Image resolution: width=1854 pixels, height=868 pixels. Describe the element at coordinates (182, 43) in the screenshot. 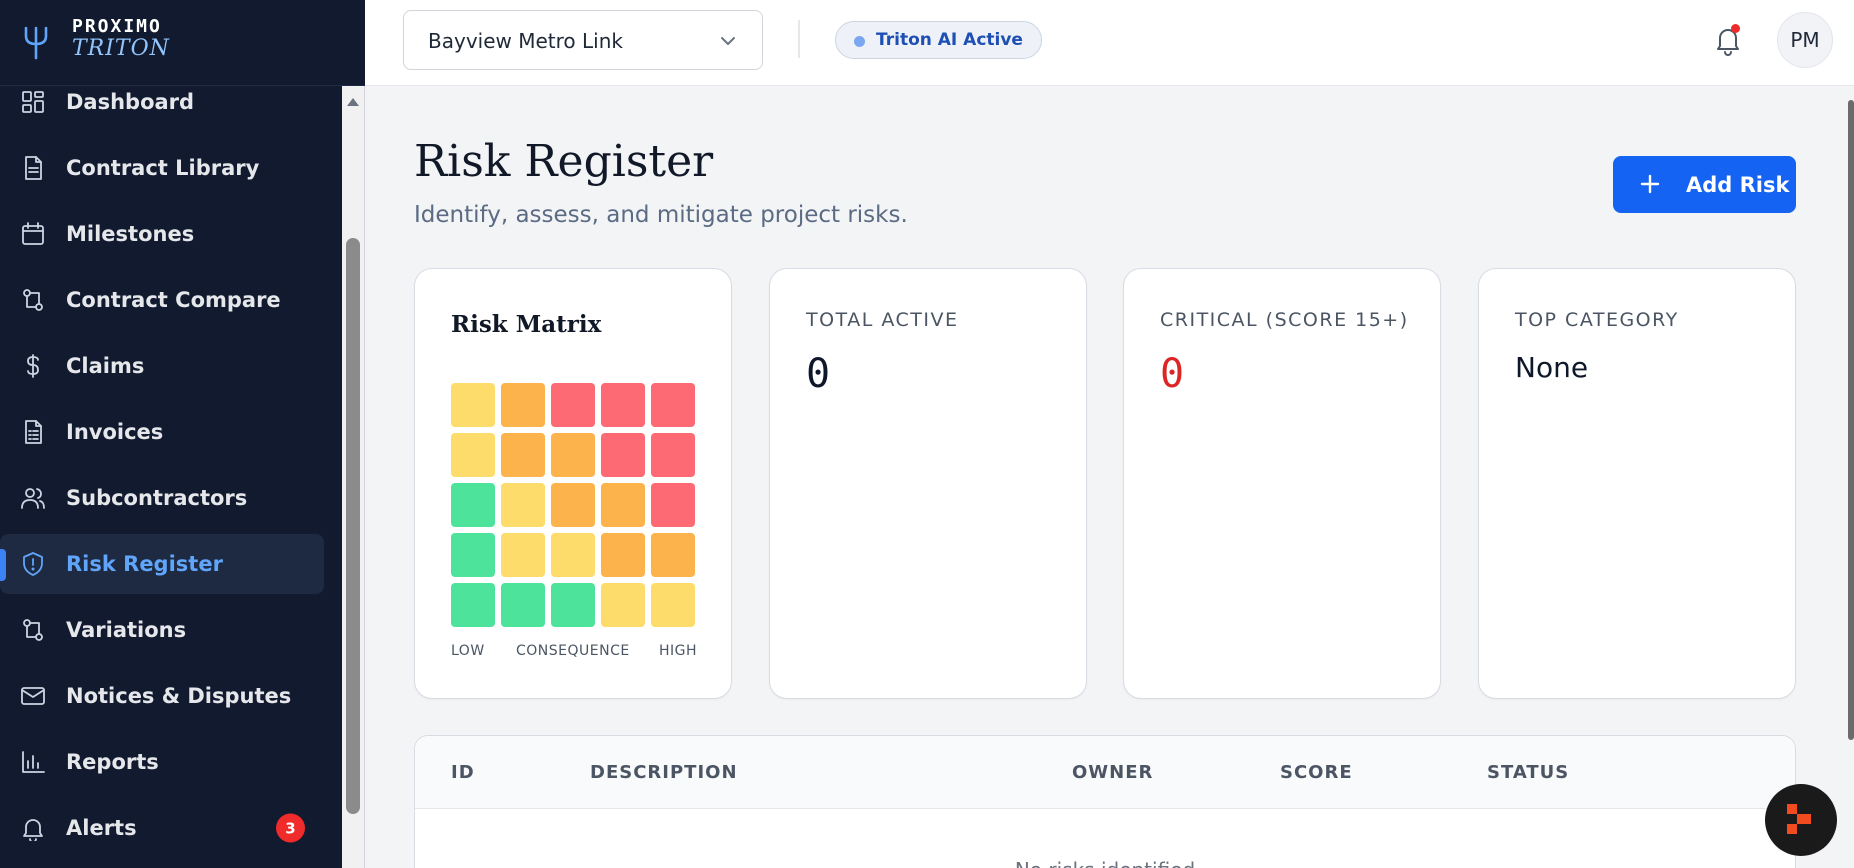

I see `brand-header: PROXIMO TRITON` at that location.